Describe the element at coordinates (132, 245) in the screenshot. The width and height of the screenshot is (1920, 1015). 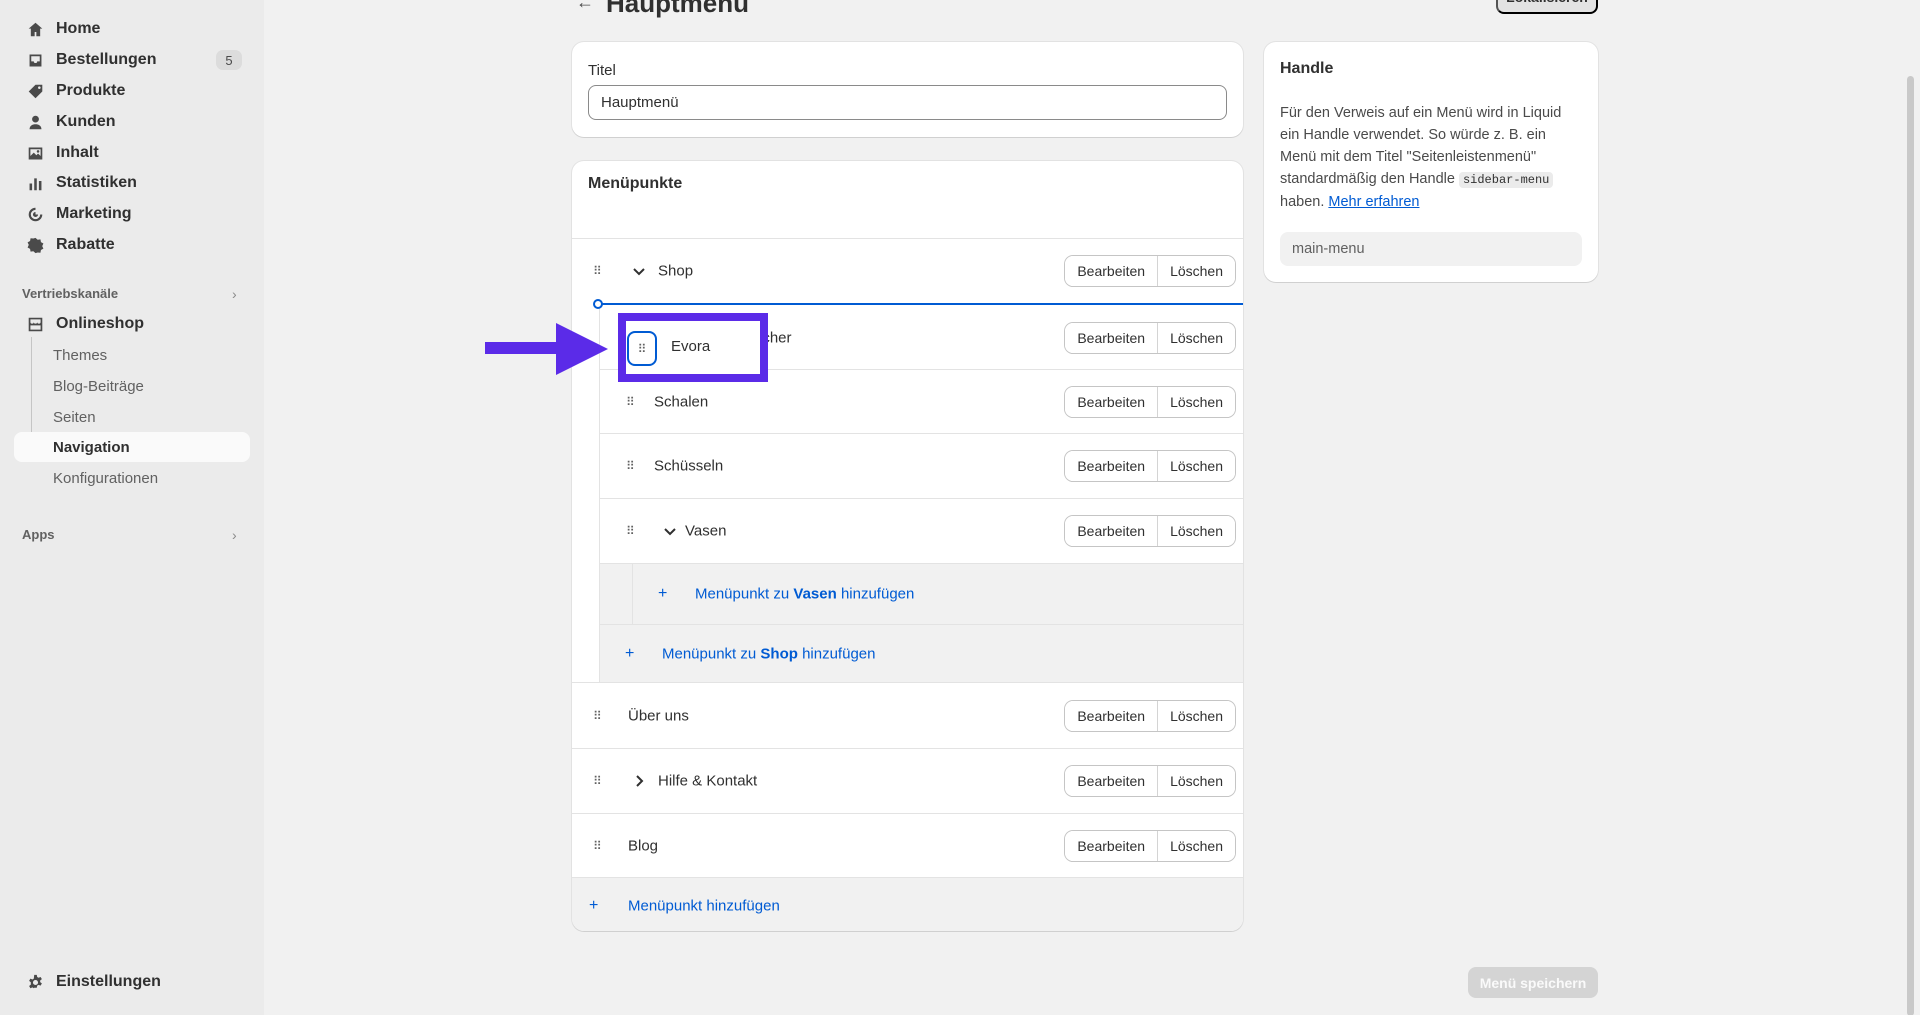
I see `sidebar-item-discounts: Rabatte` at that location.